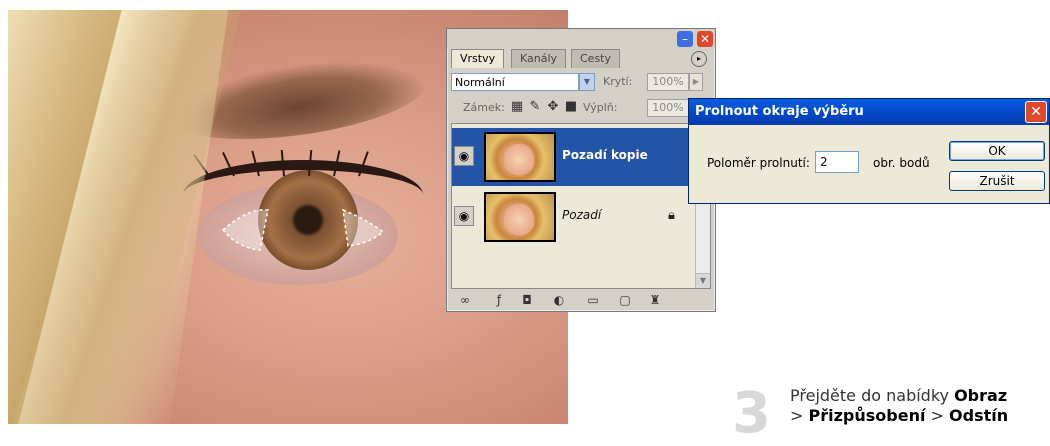 This screenshot has height=446, width=1050. What do you see at coordinates (593, 300) in the screenshot?
I see `folder-icon: ▭` at bounding box center [593, 300].